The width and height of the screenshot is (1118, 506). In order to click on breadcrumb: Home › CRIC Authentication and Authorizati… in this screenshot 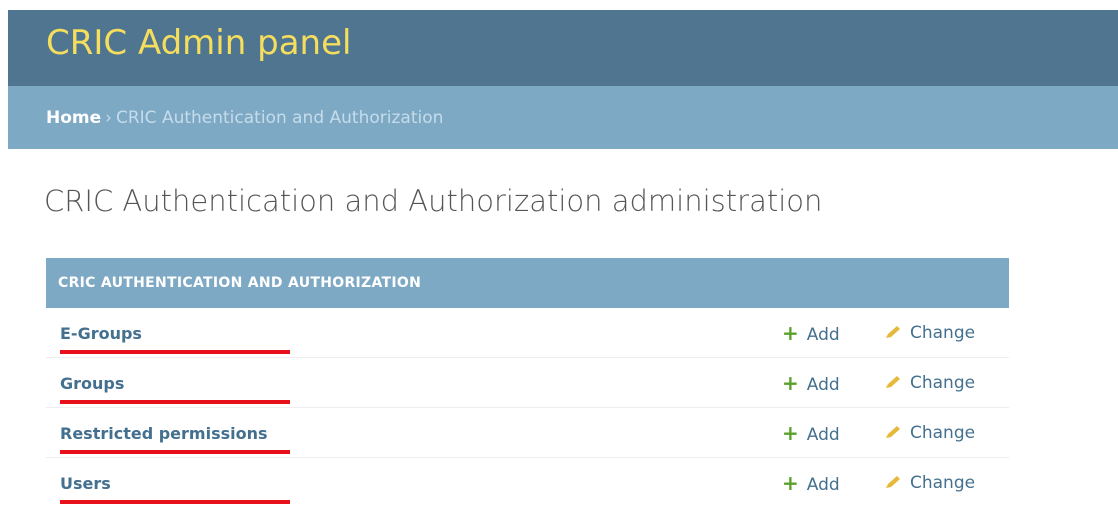, I will do `click(563, 117)`.